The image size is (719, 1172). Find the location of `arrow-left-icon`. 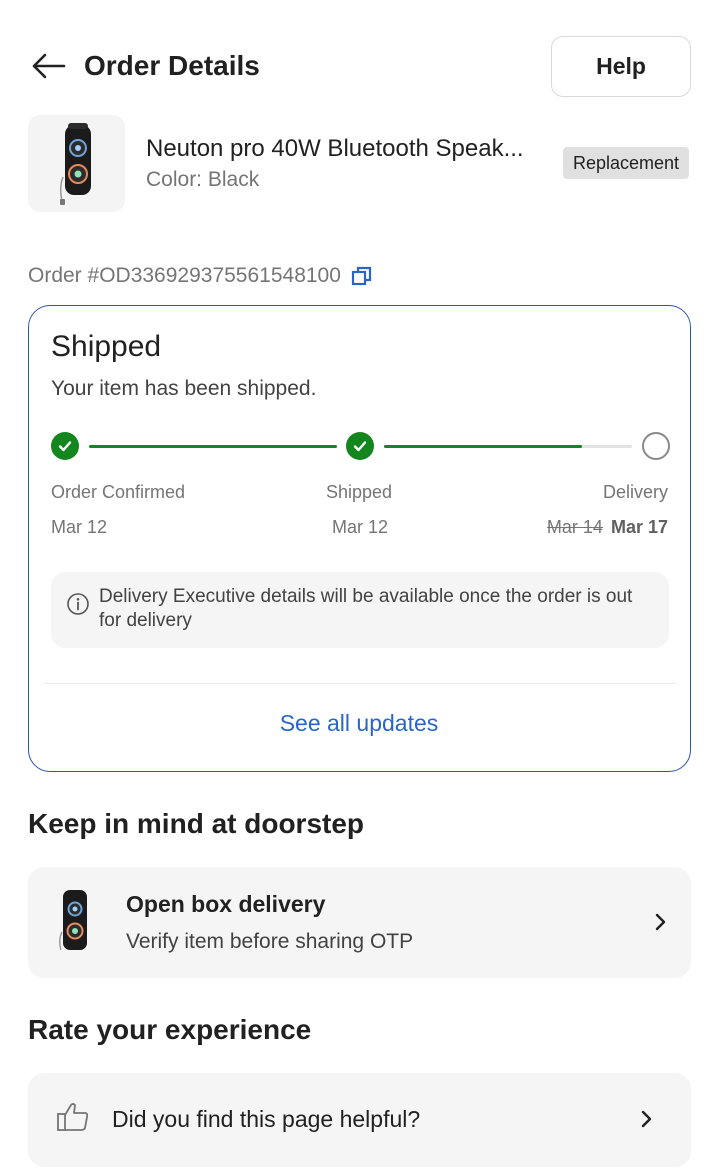

arrow-left-icon is located at coordinates (49, 66).